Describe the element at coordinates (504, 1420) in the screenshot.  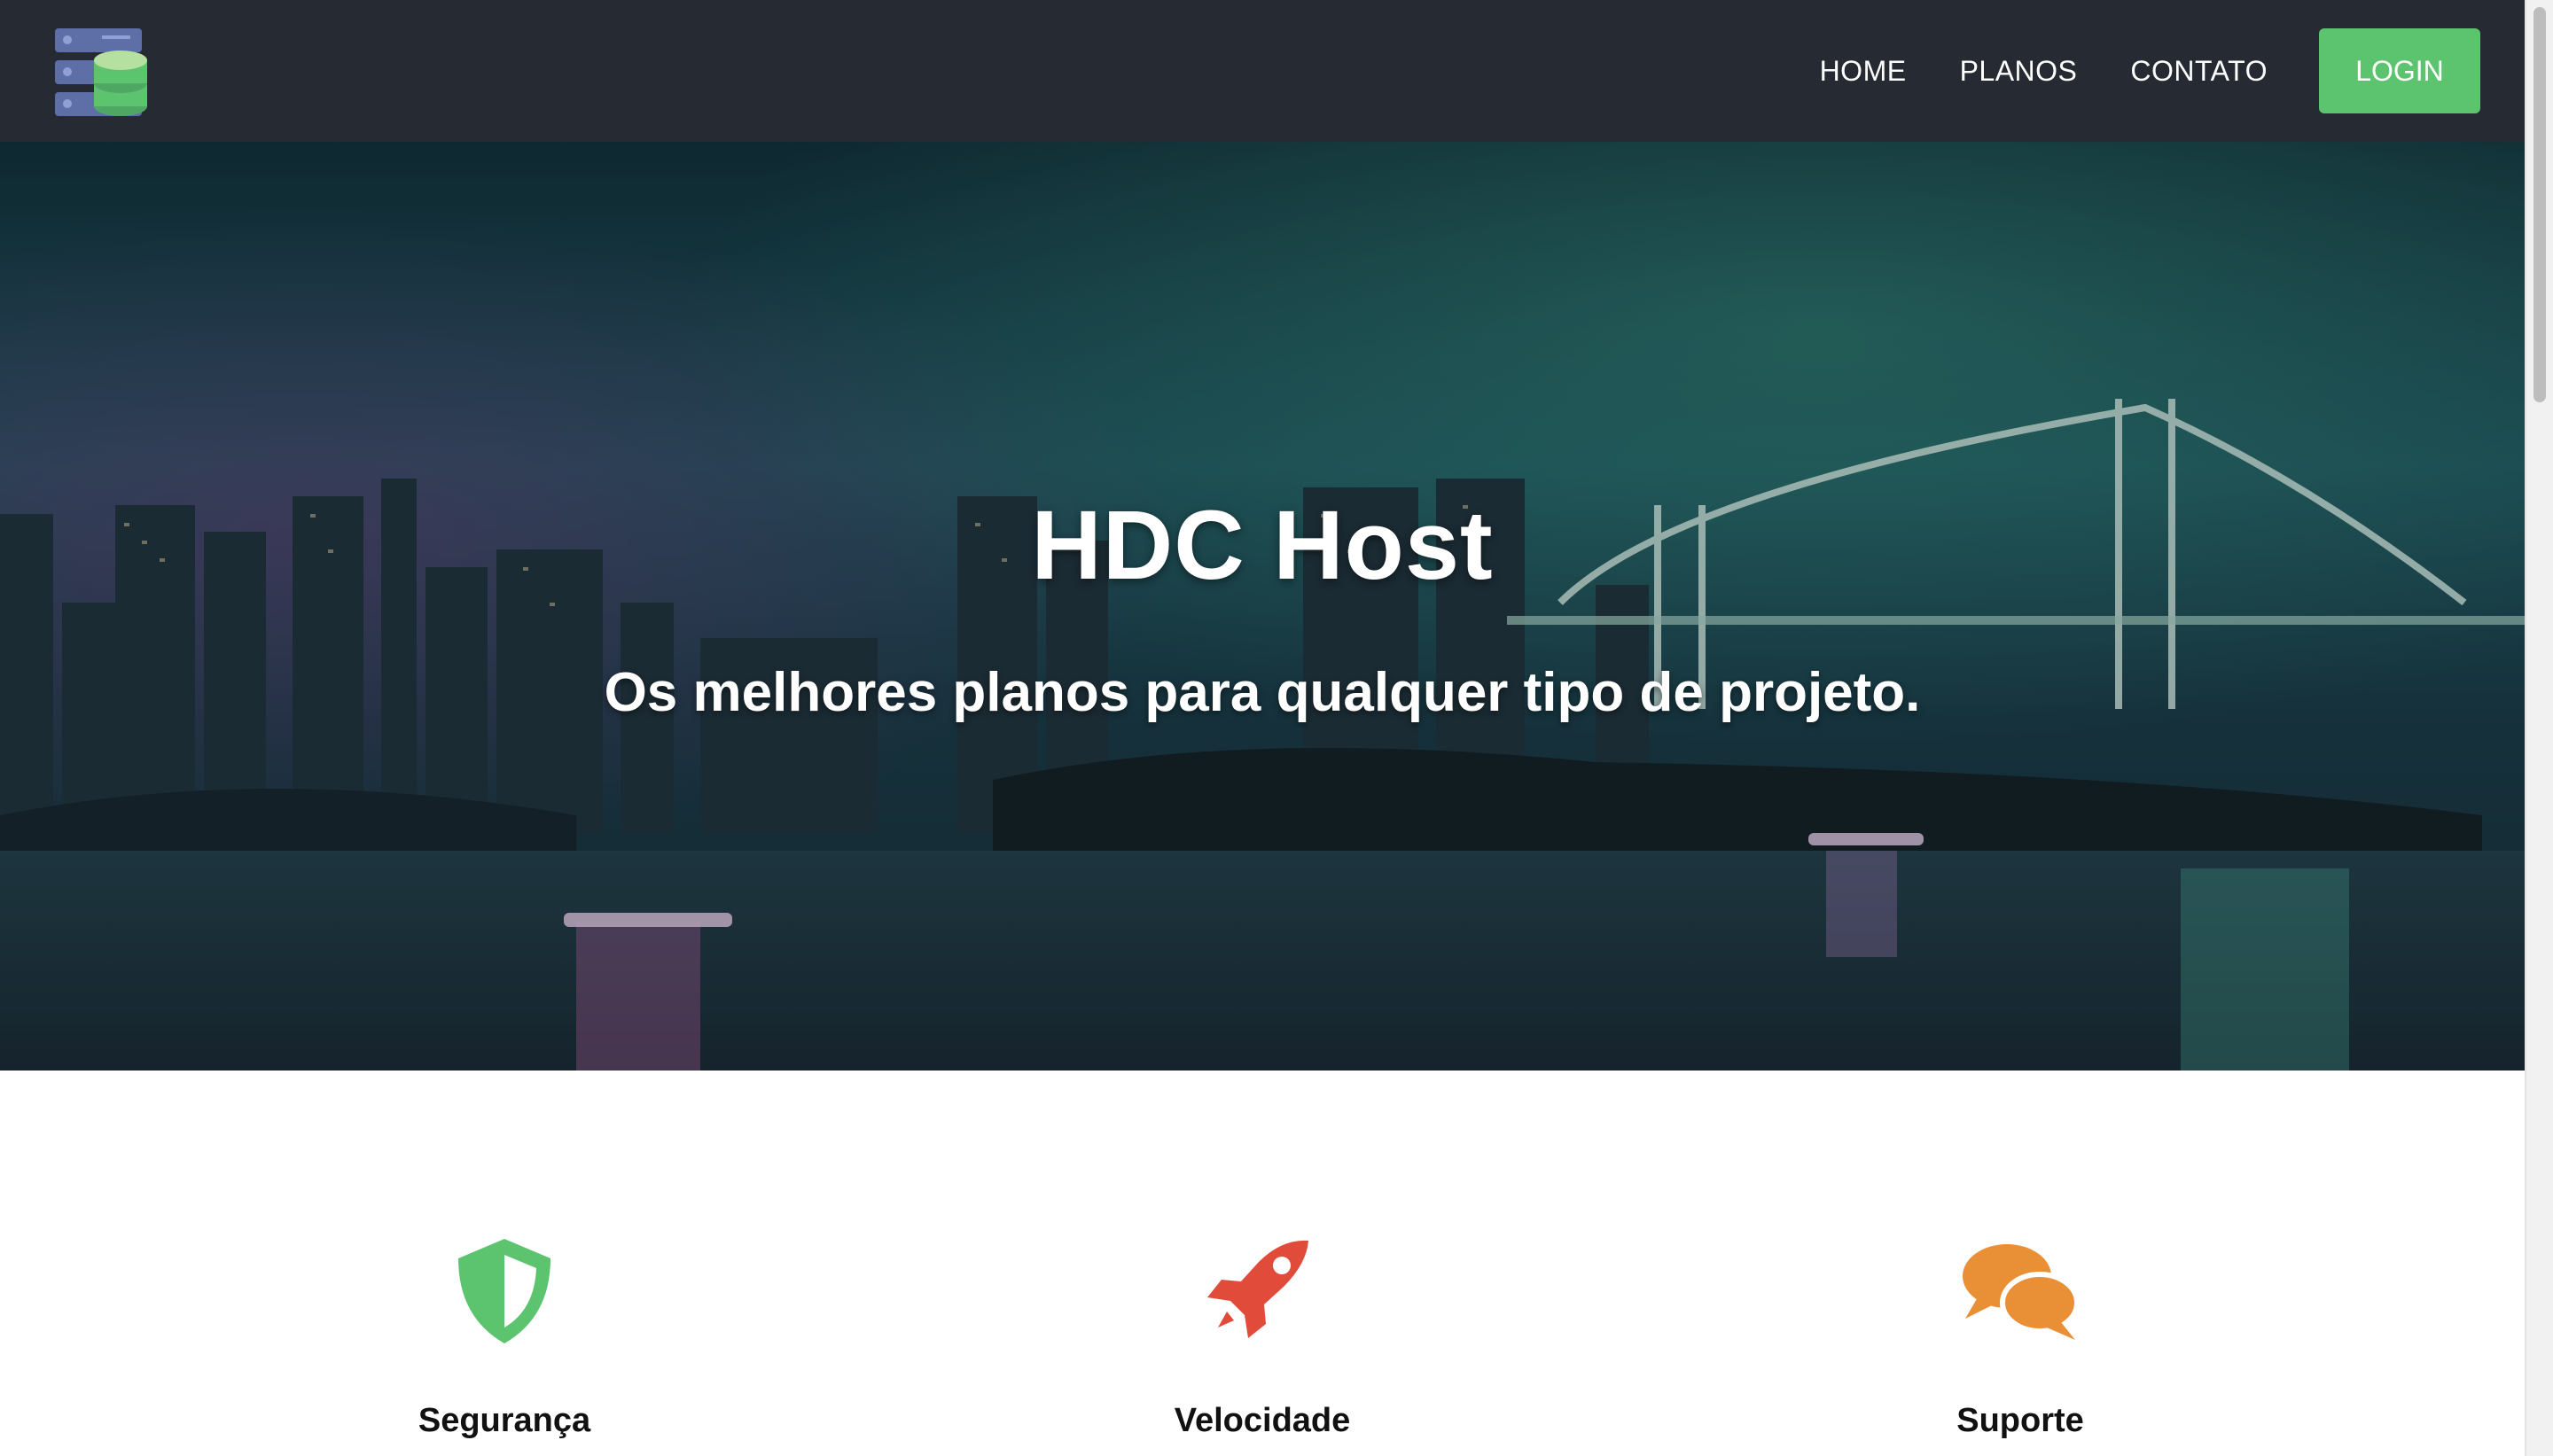
I see `feature-label-security: Segurança` at that location.